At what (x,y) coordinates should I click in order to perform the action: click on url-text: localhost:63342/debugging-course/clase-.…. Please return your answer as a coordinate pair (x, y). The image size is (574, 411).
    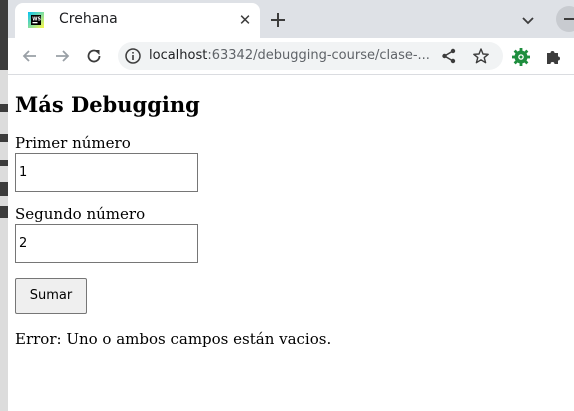
    Looking at the image, I should click on (289, 55).